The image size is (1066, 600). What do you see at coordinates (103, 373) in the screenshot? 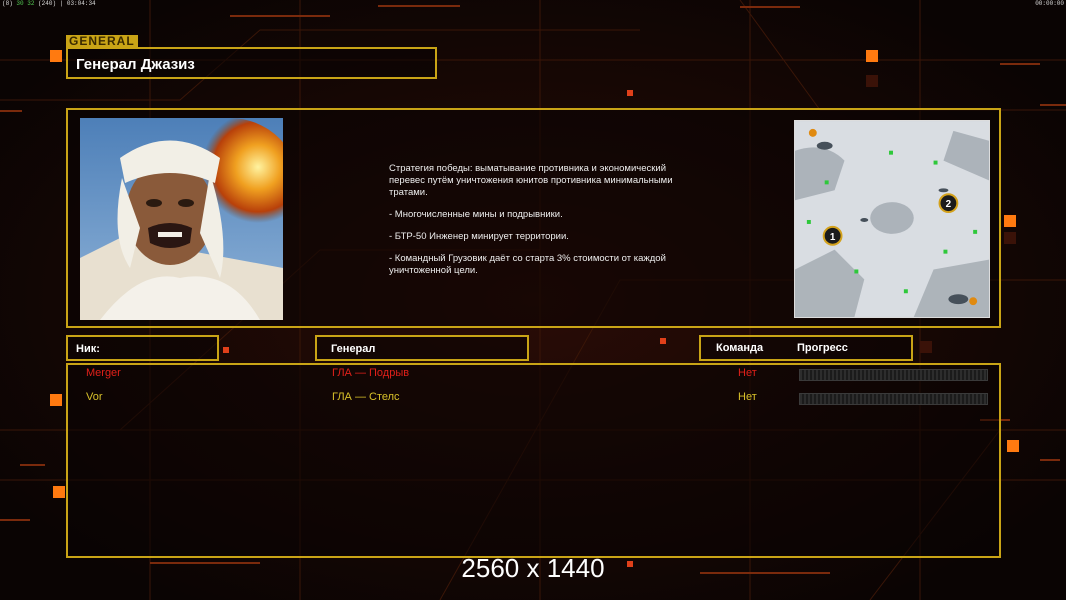
I see `player-nick: Merger` at bounding box center [103, 373].